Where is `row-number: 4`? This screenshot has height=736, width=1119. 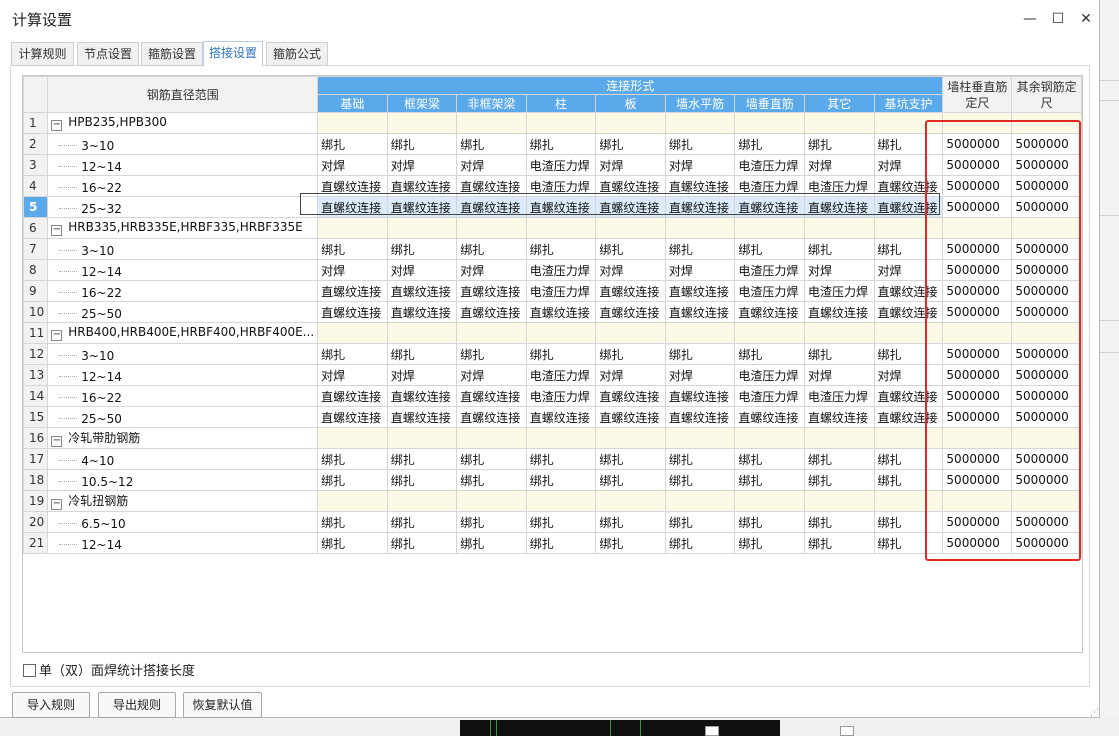
row-number: 4 is located at coordinates (36, 186).